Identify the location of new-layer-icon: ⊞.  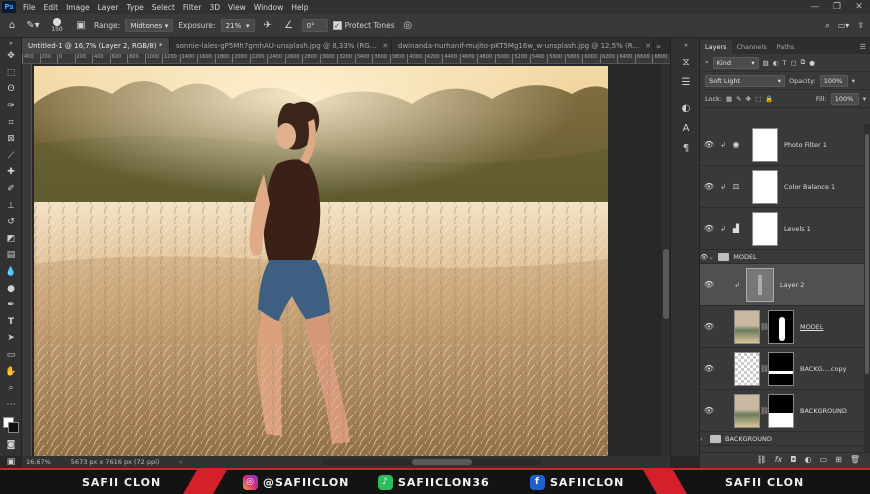
(838, 459).